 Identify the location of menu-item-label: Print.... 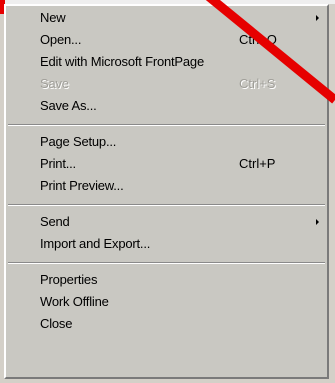
(58, 163).